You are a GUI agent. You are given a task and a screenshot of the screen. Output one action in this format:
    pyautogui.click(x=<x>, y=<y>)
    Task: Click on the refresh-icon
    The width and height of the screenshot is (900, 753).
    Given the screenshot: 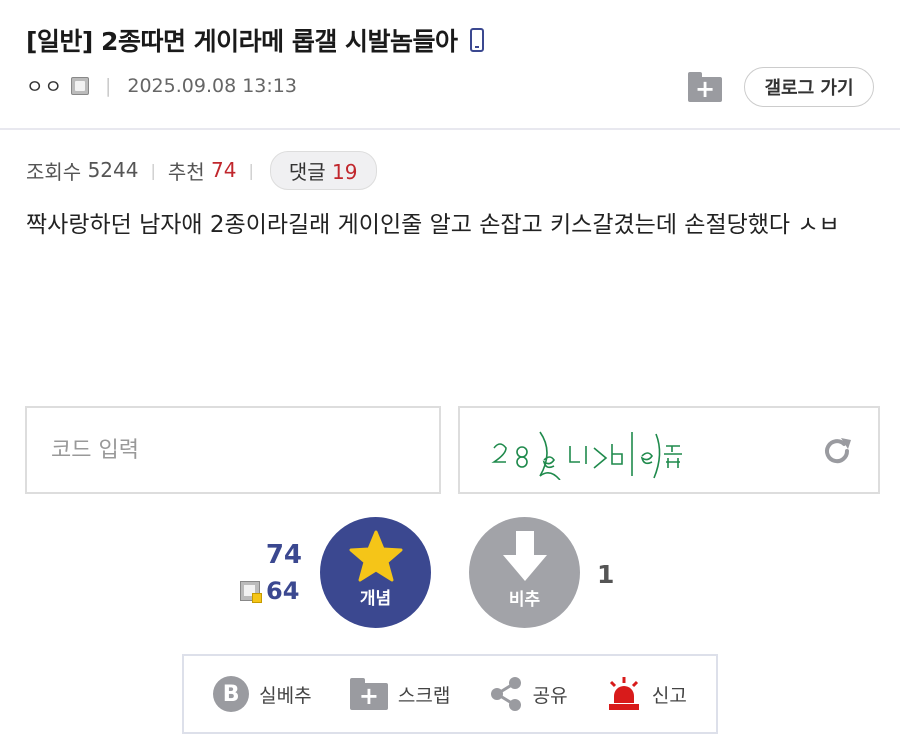 What is the action you would take?
    pyautogui.click(x=837, y=451)
    